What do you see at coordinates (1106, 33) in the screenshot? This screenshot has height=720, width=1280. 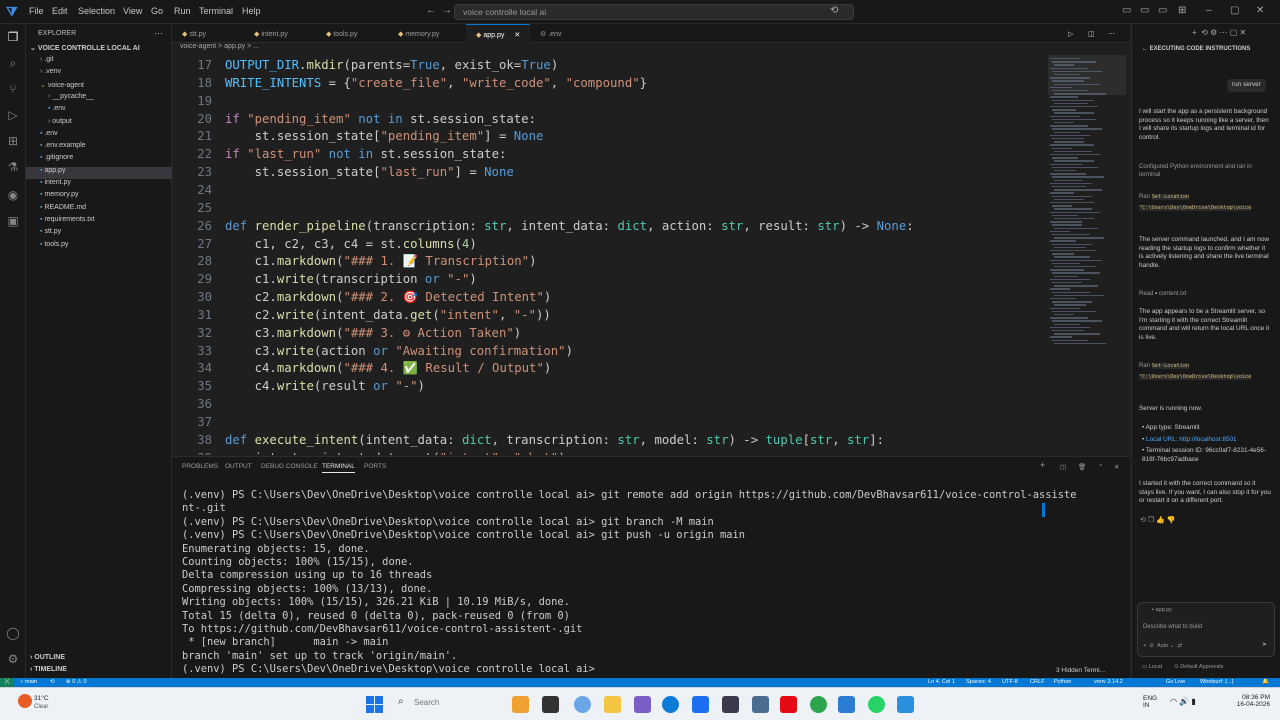 I see `more-editor-actions-icon: ⋯` at bounding box center [1106, 33].